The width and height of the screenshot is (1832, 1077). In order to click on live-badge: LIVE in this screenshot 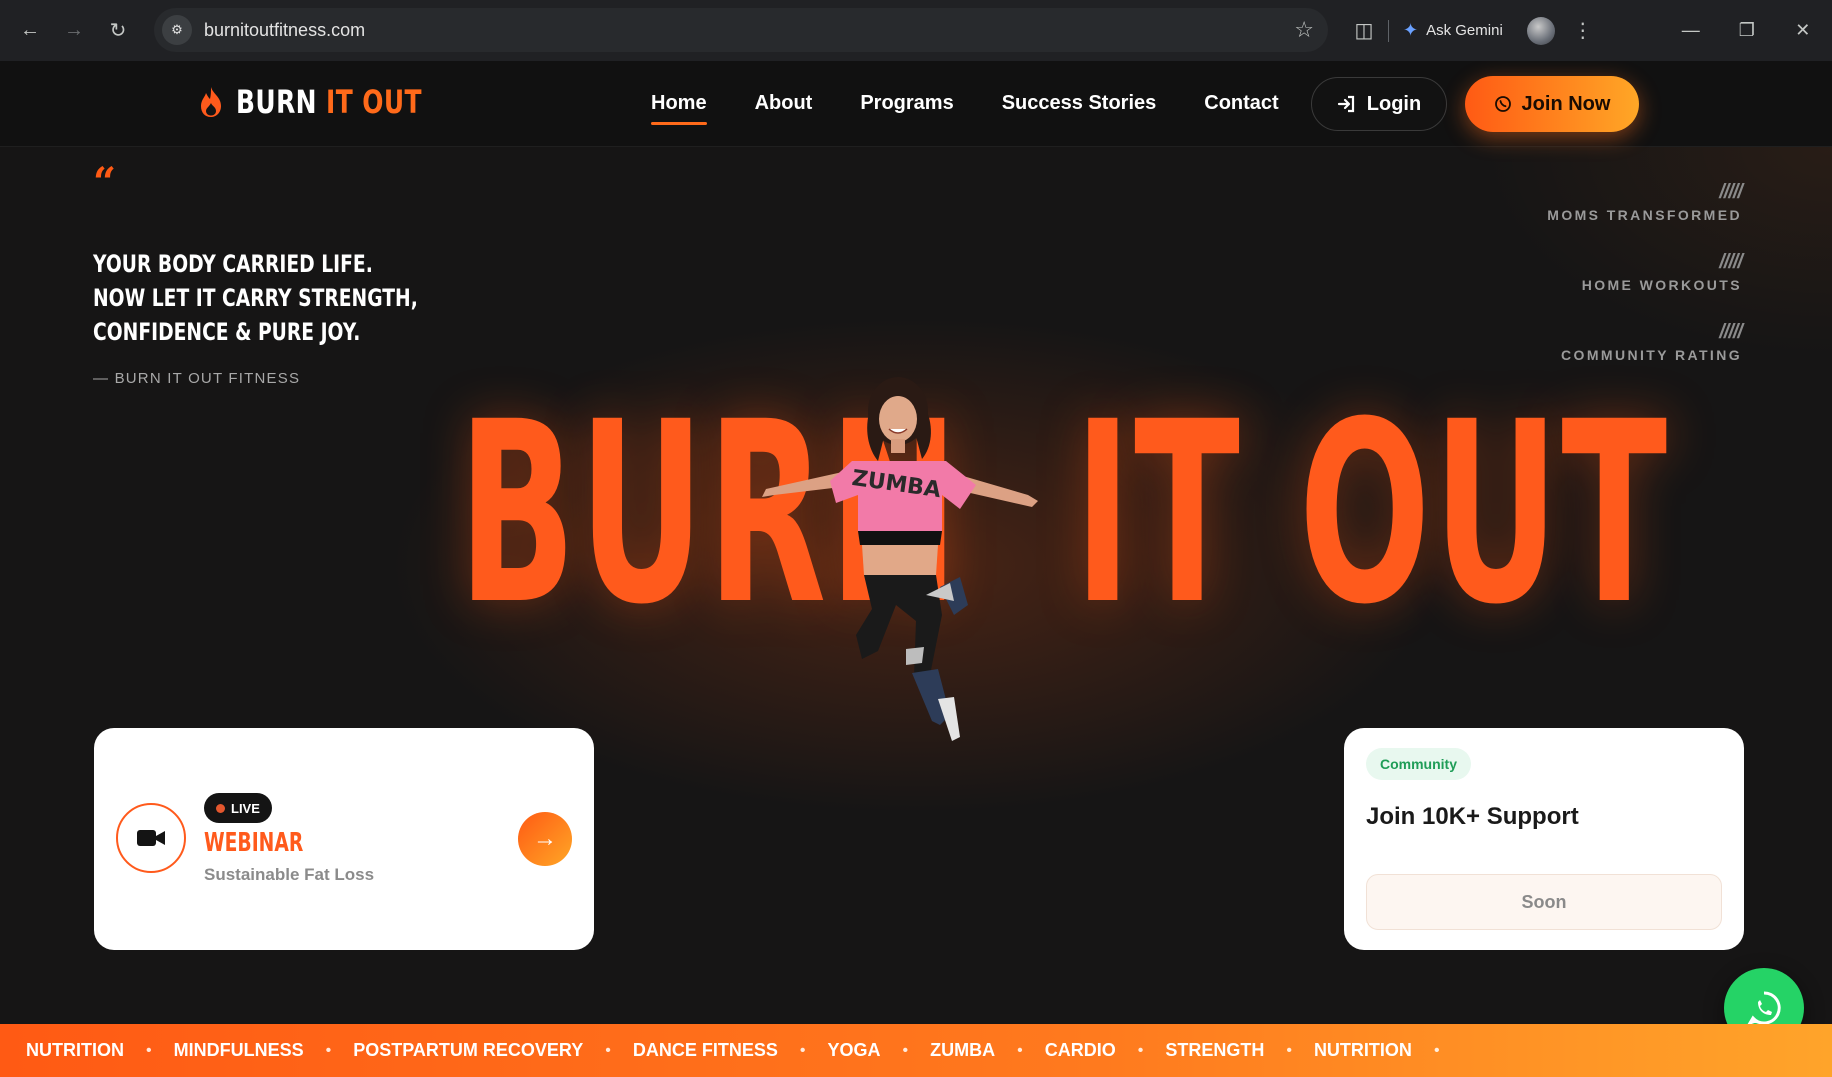, I will do `click(238, 808)`.